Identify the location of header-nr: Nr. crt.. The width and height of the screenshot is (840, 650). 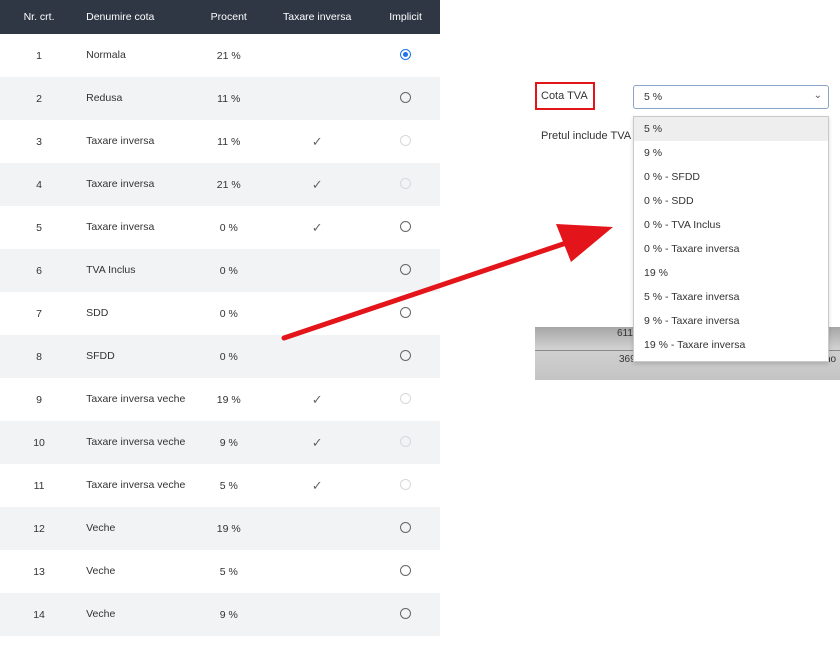
(39, 17).